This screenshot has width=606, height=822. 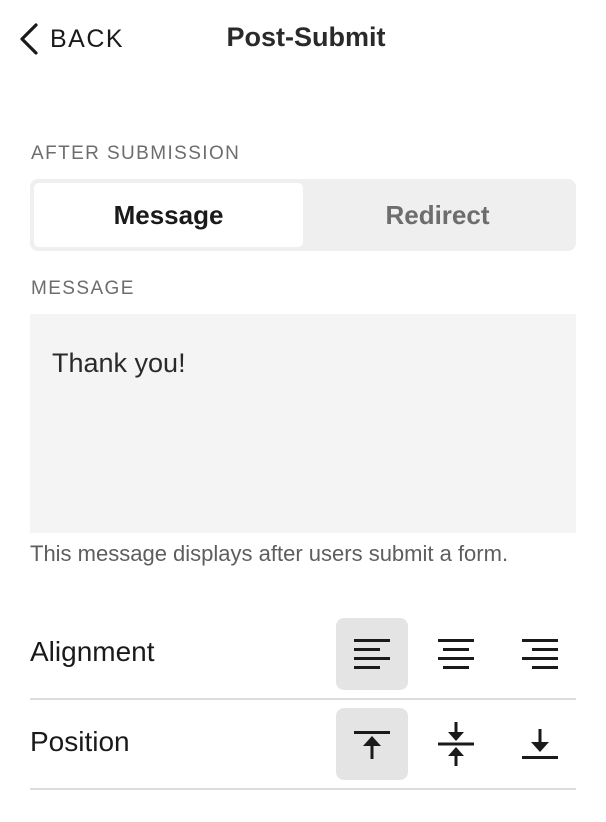 I want to click on position-row: Position, so click(x=303, y=745).